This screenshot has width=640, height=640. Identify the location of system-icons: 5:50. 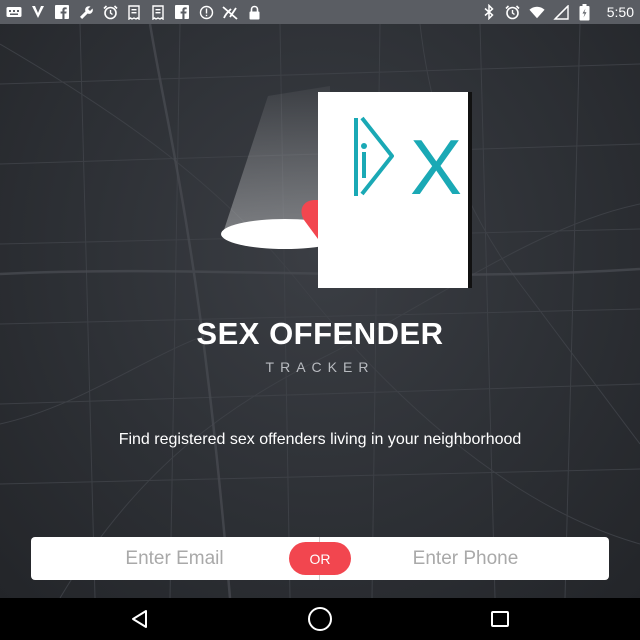
(557, 11).